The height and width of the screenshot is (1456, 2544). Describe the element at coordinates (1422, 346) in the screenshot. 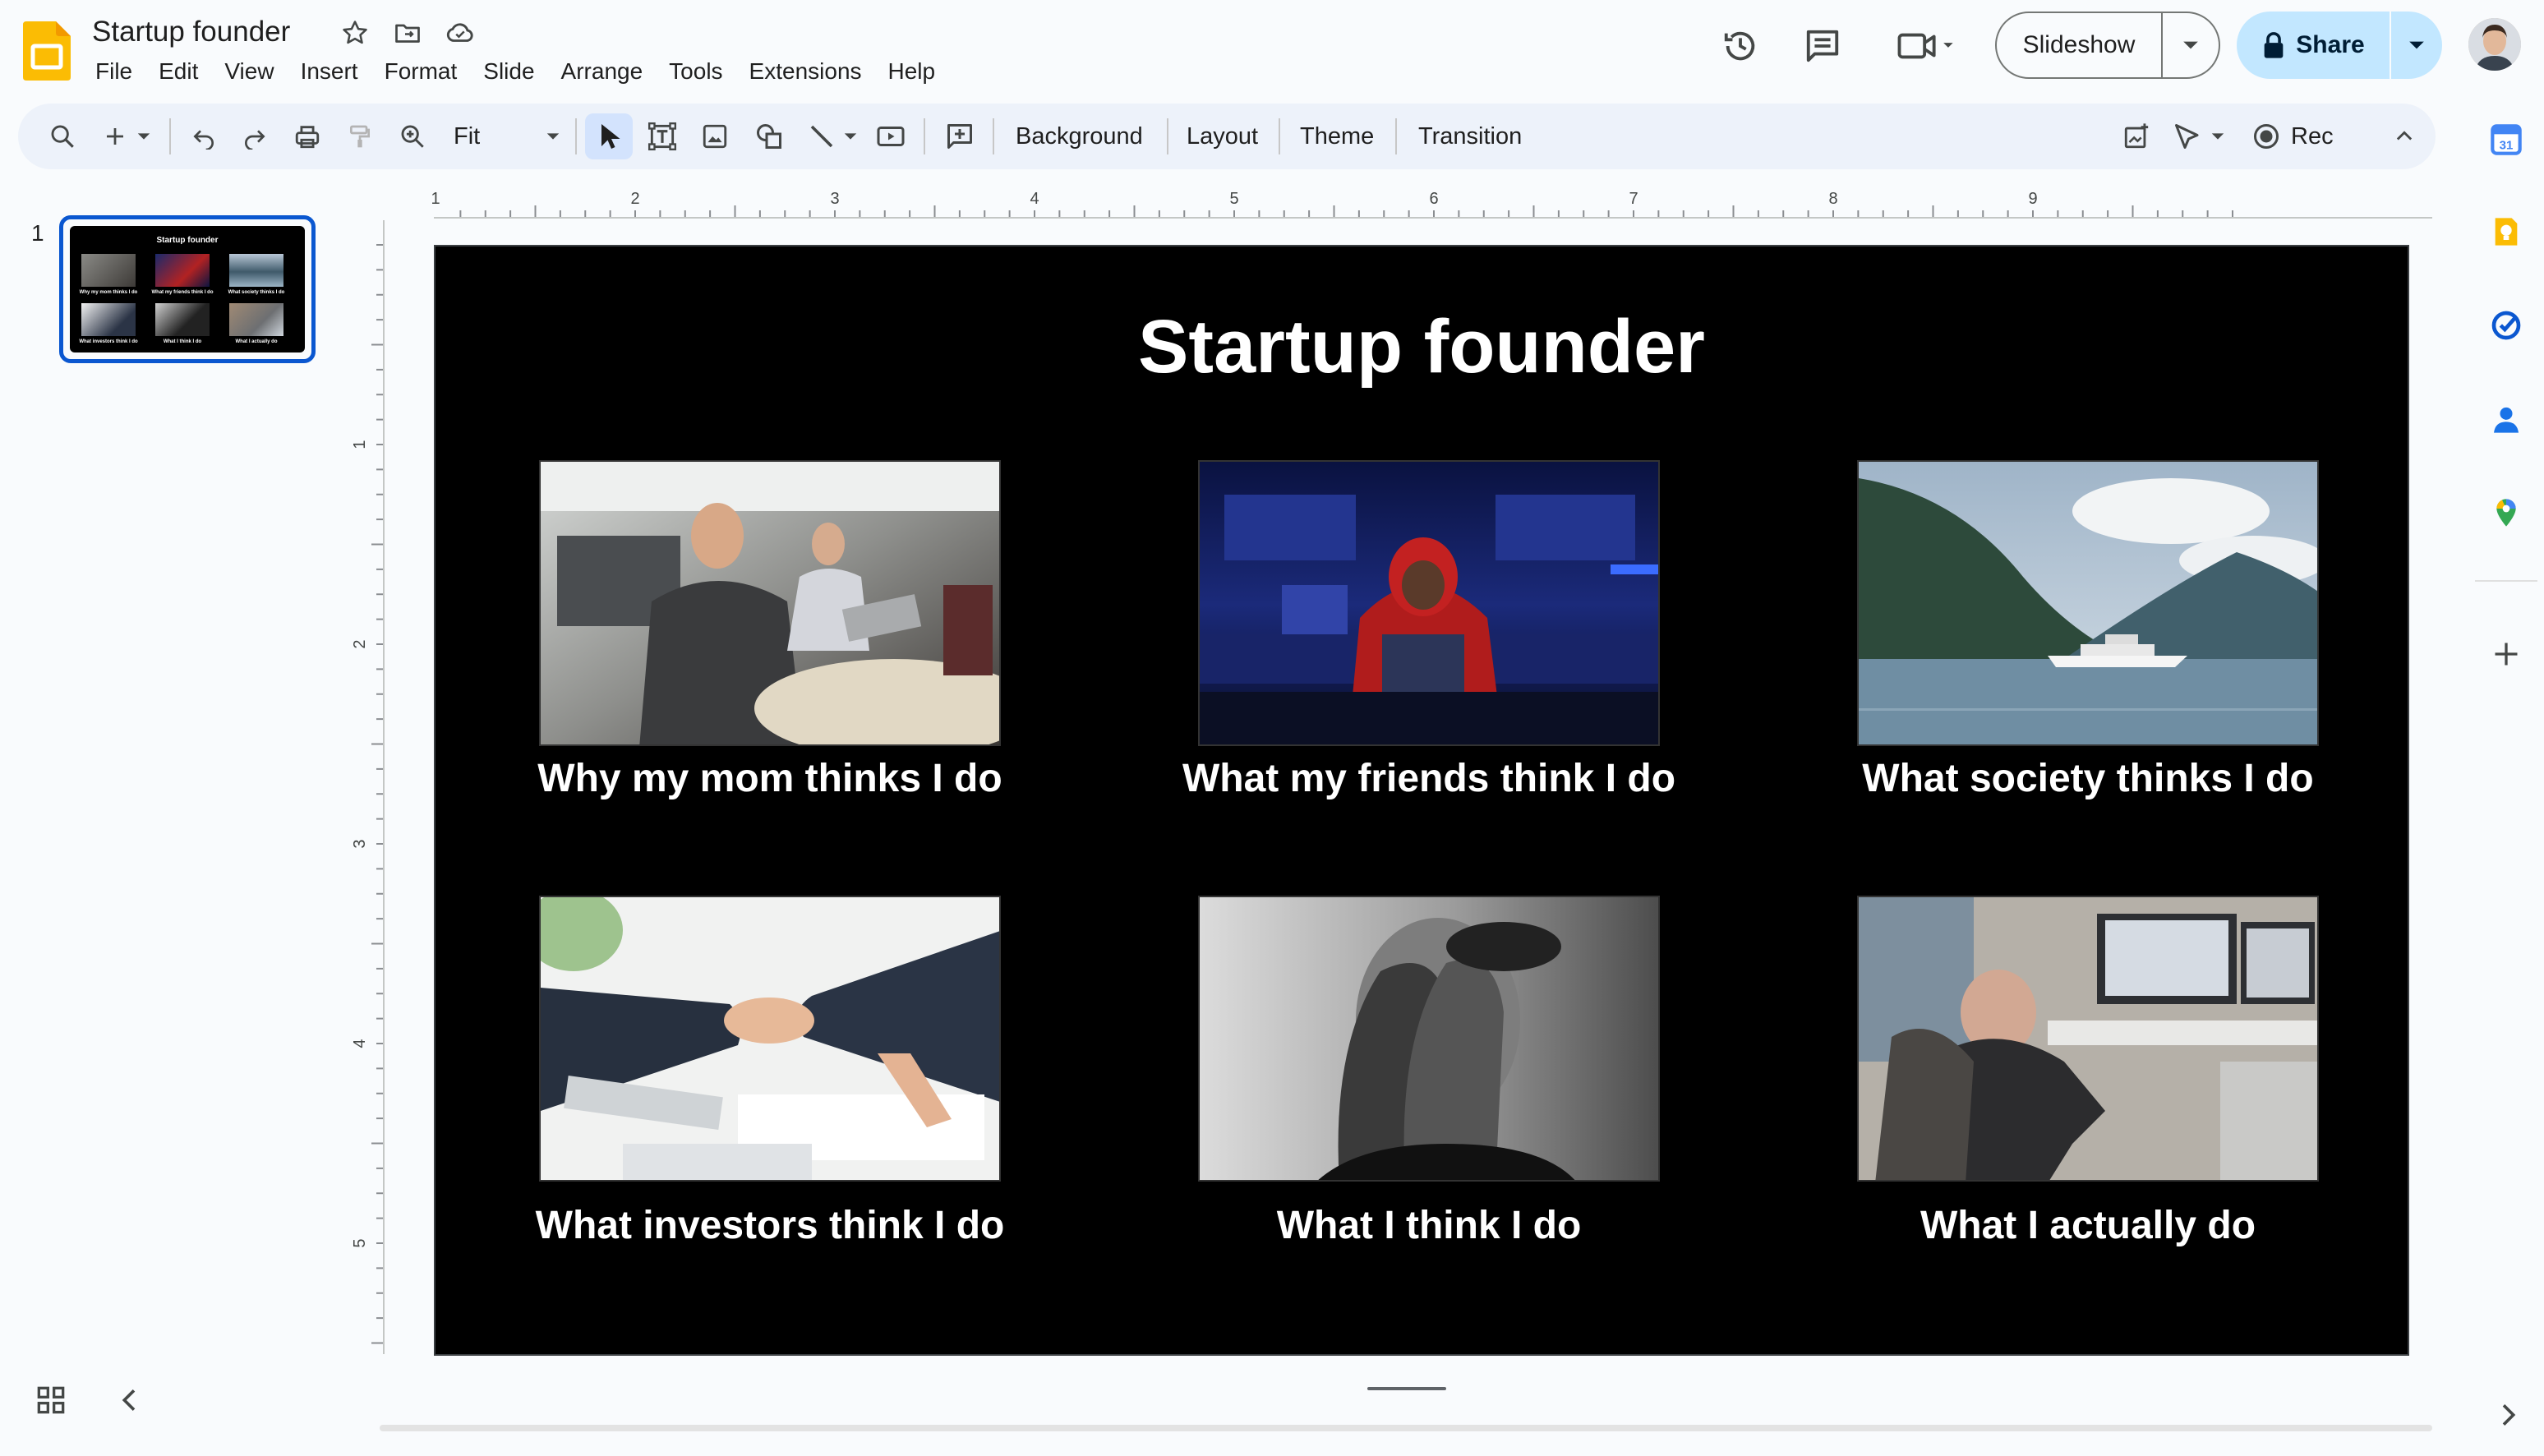

I see `slide-title: Startup founder` at that location.